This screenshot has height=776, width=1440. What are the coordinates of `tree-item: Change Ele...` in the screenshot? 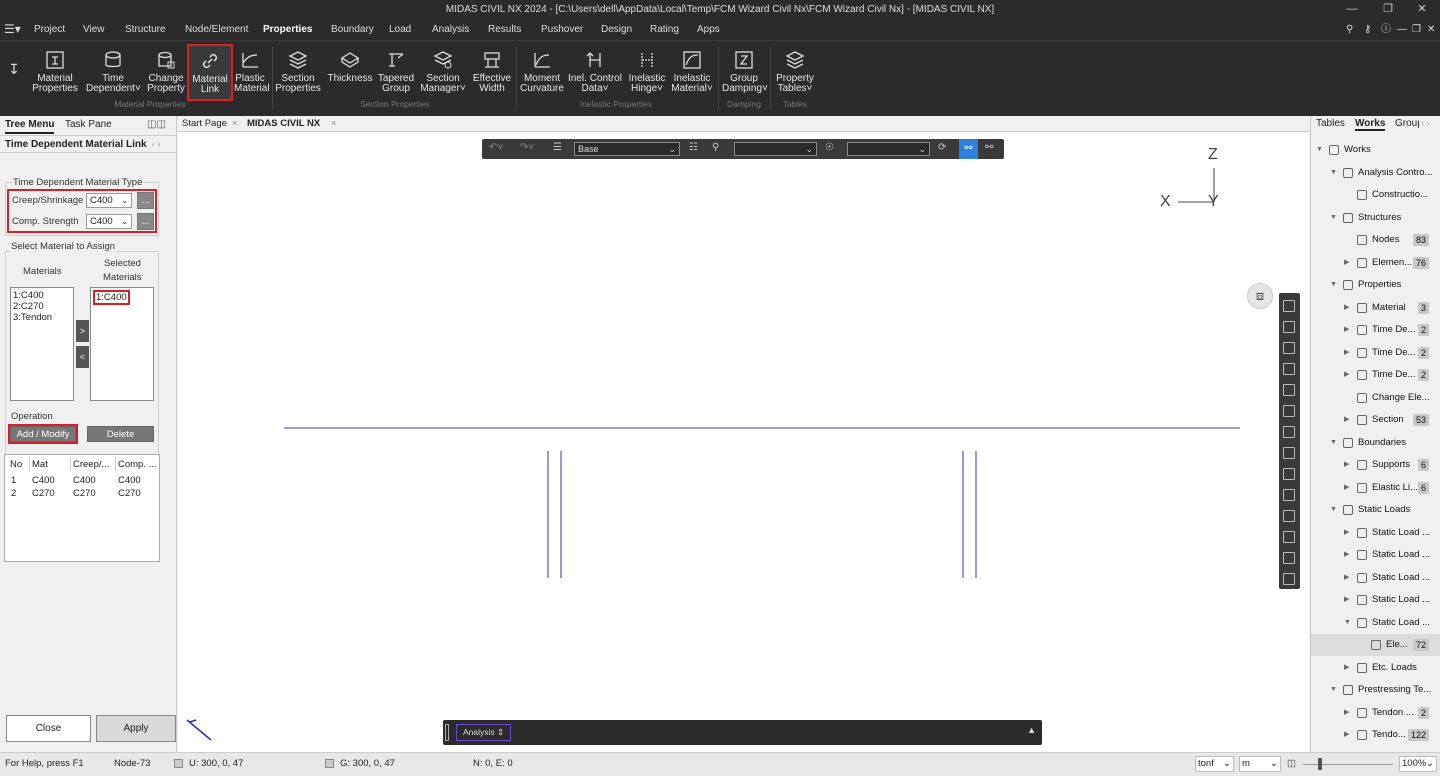 It's located at (1375, 398).